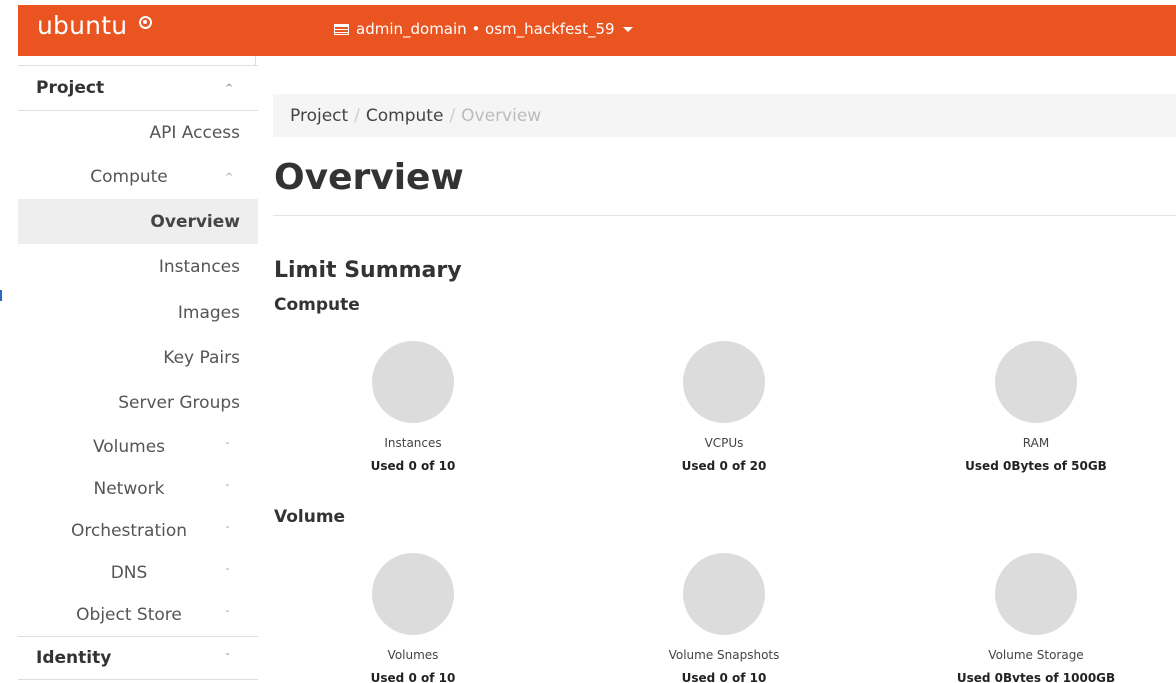  What do you see at coordinates (724, 215) in the screenshot?
I see `title-divider` at bounding box center [724, 215].